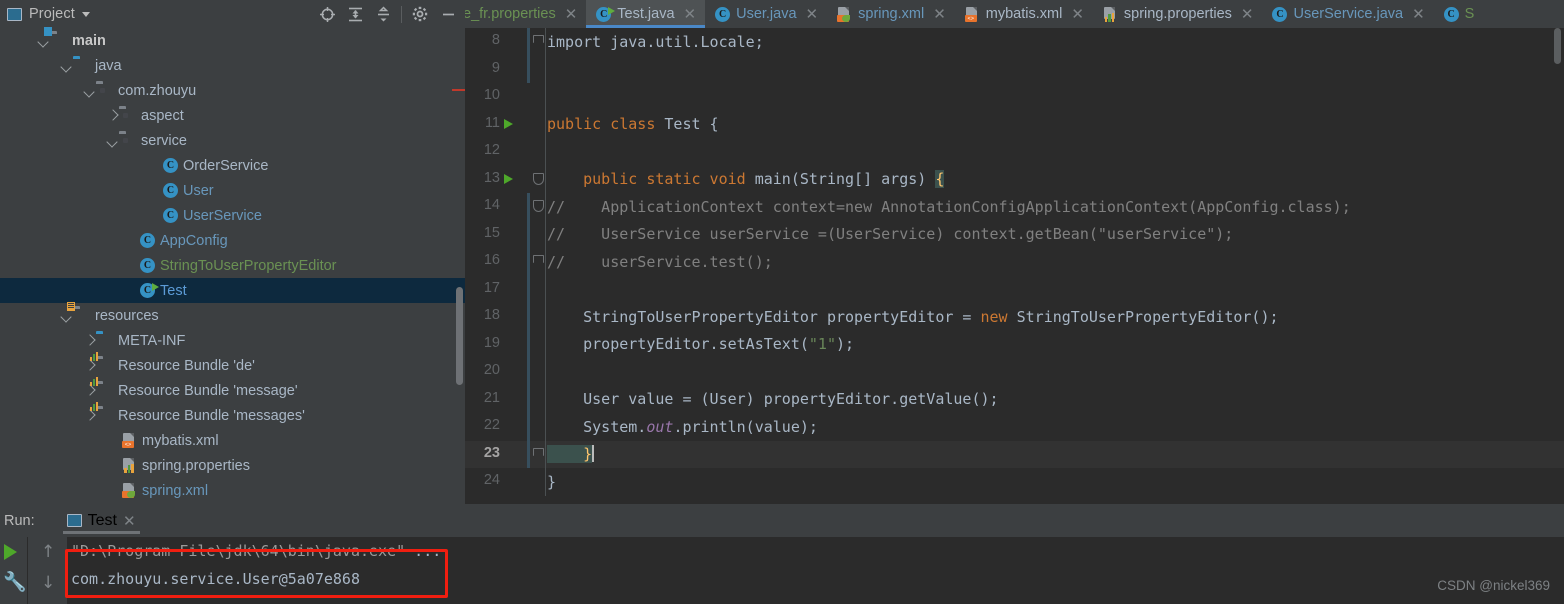  I want to click on hide-window-icon, so click(448, 14).